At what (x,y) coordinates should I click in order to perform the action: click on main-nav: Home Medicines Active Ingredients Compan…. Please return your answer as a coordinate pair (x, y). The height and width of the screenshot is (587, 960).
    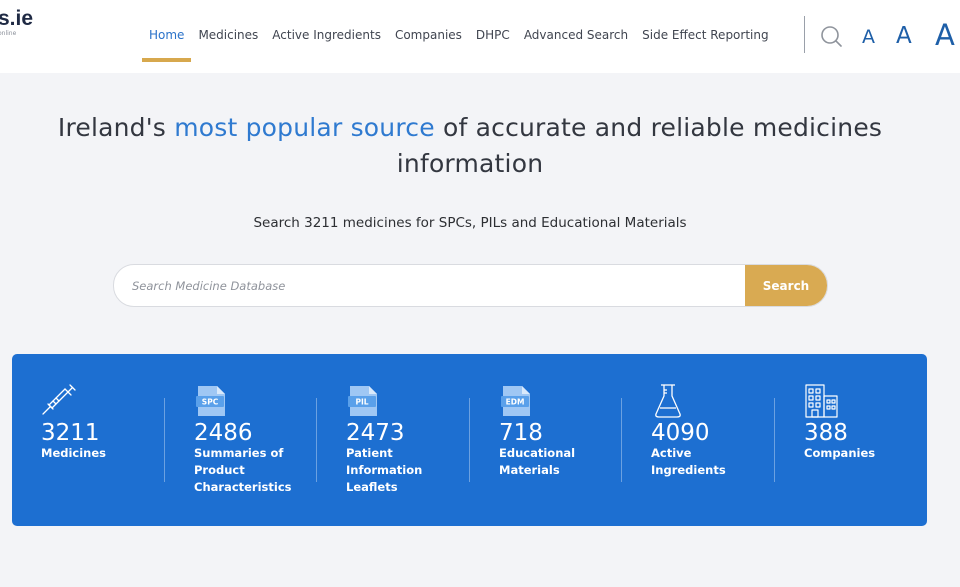
    Looking at the image, I should click on (459, 36).